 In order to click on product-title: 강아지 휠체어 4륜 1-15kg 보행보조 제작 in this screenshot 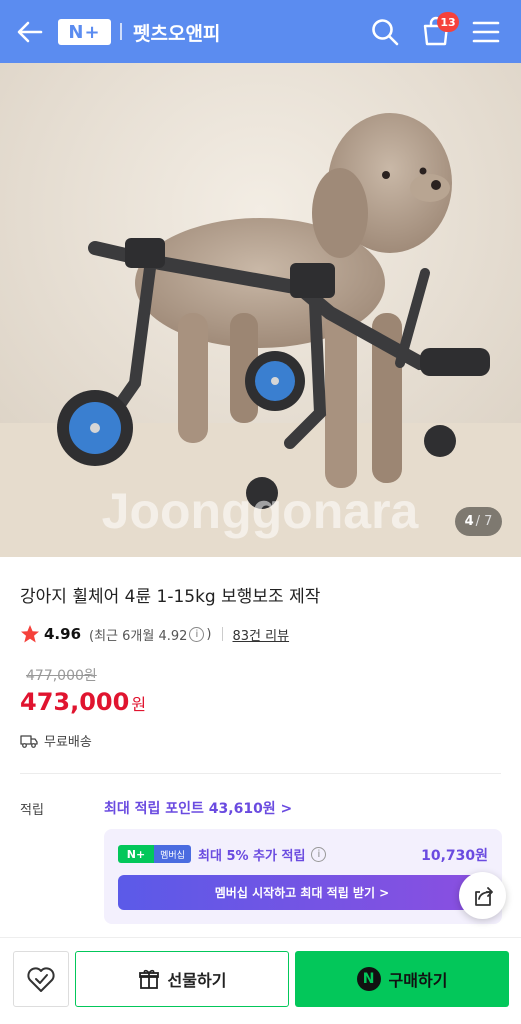, I will do `click(170, 597)`.